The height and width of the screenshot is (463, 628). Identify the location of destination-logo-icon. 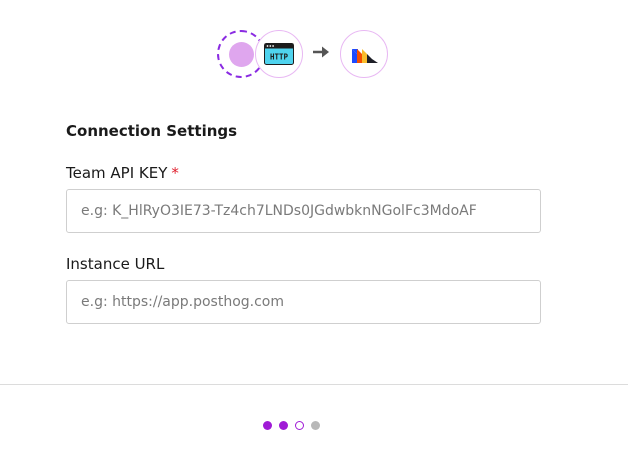
(364, 54).